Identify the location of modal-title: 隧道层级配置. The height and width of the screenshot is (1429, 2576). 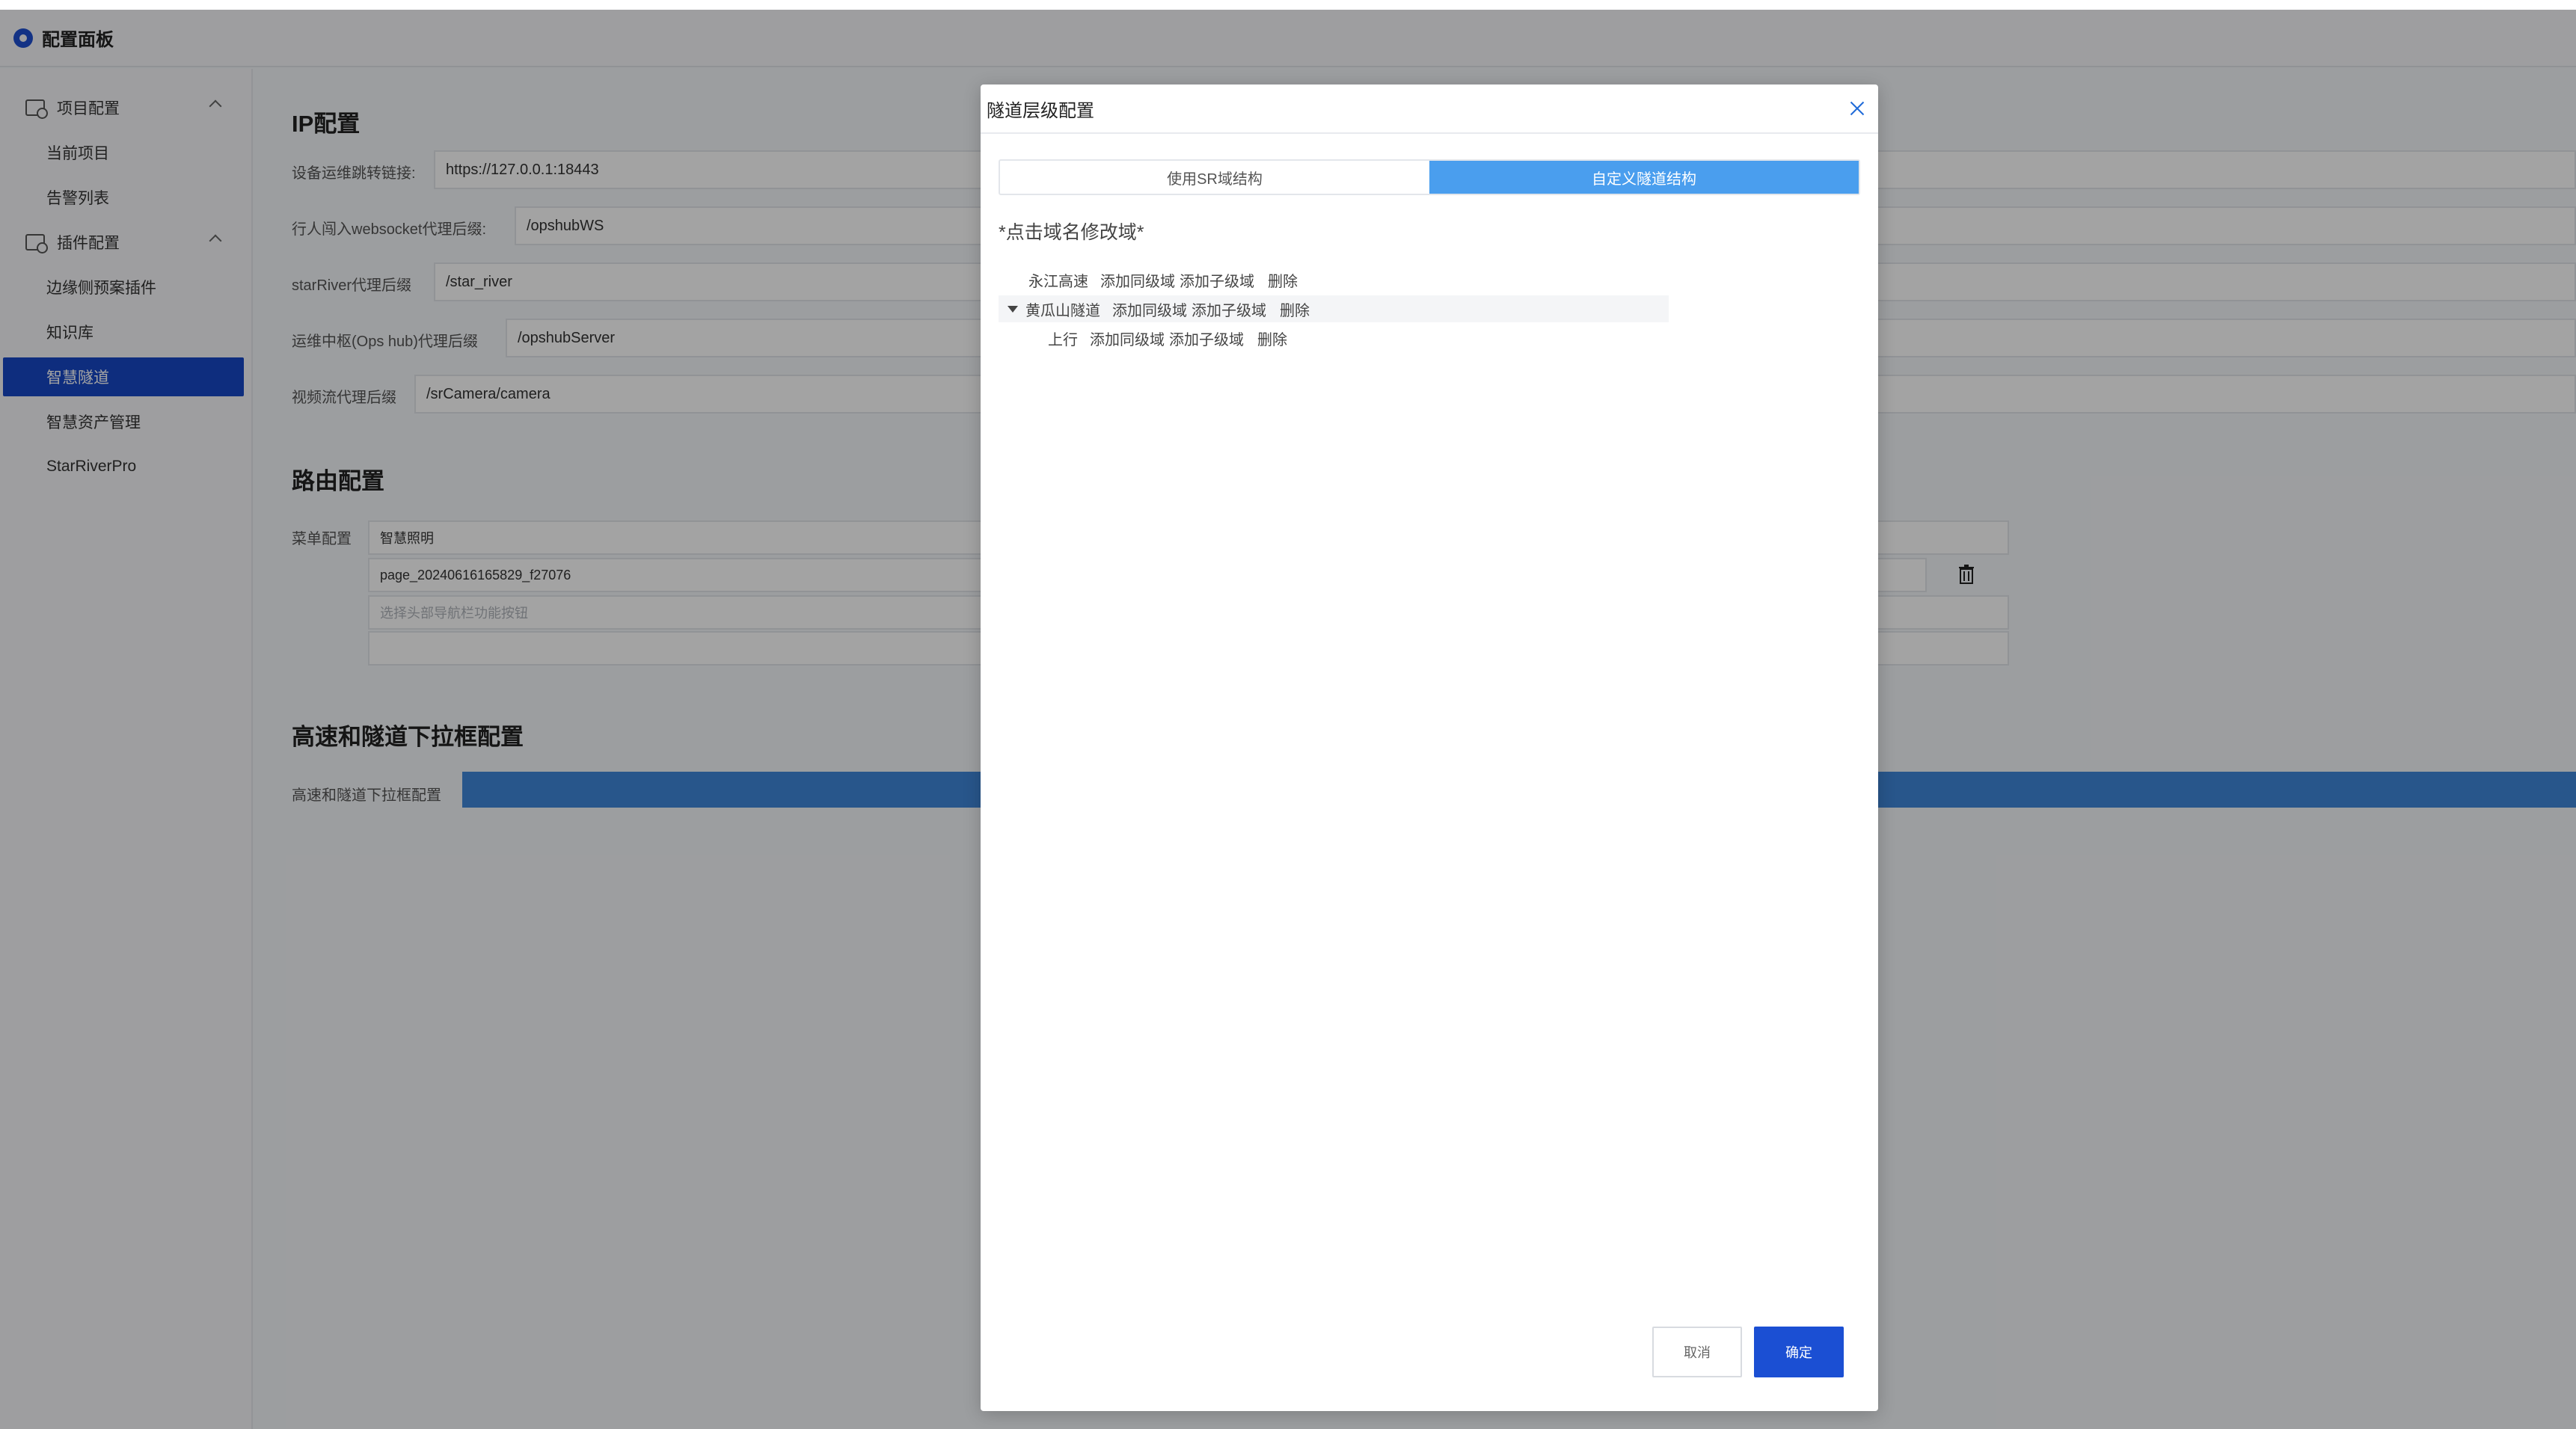
(1040, 110).